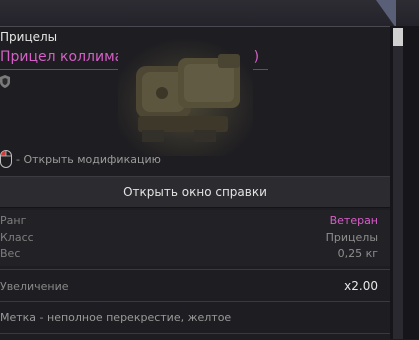 Image resolution: width=419 pixels, height=340 pixels. I want to click on stat-row-rank: Ранг Ветеран, so click(195, 222).